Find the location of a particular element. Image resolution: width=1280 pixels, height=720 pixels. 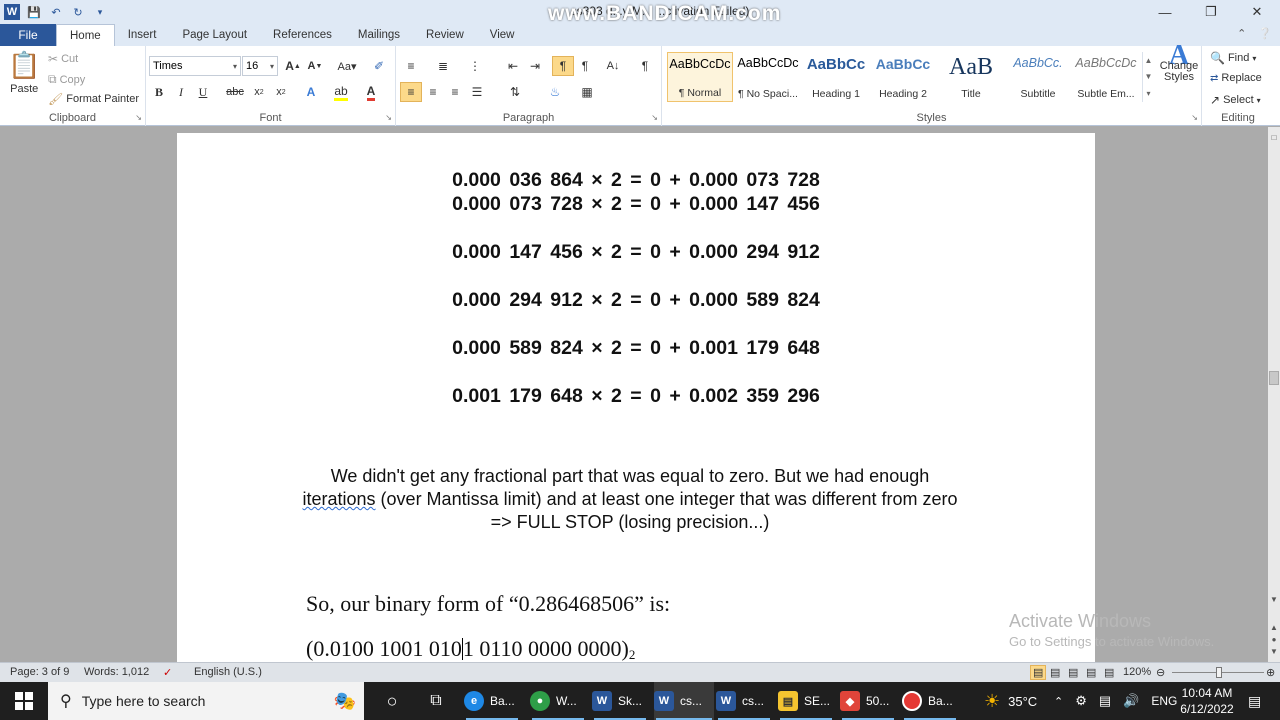

style-heading-1: AaBbCc Heading 1 is located at coordinates (836, 77).